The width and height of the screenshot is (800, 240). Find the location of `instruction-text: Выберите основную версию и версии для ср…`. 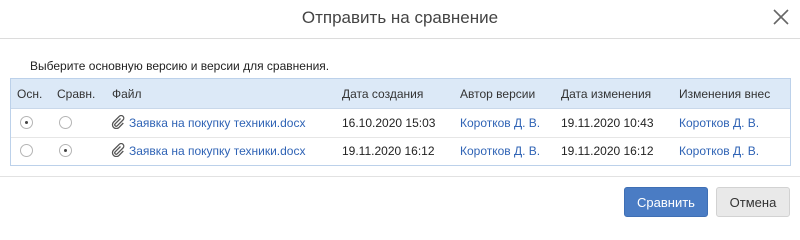

instruction-text: Выберите основную версию и версии для ср… is located at coordinates (180, 66).